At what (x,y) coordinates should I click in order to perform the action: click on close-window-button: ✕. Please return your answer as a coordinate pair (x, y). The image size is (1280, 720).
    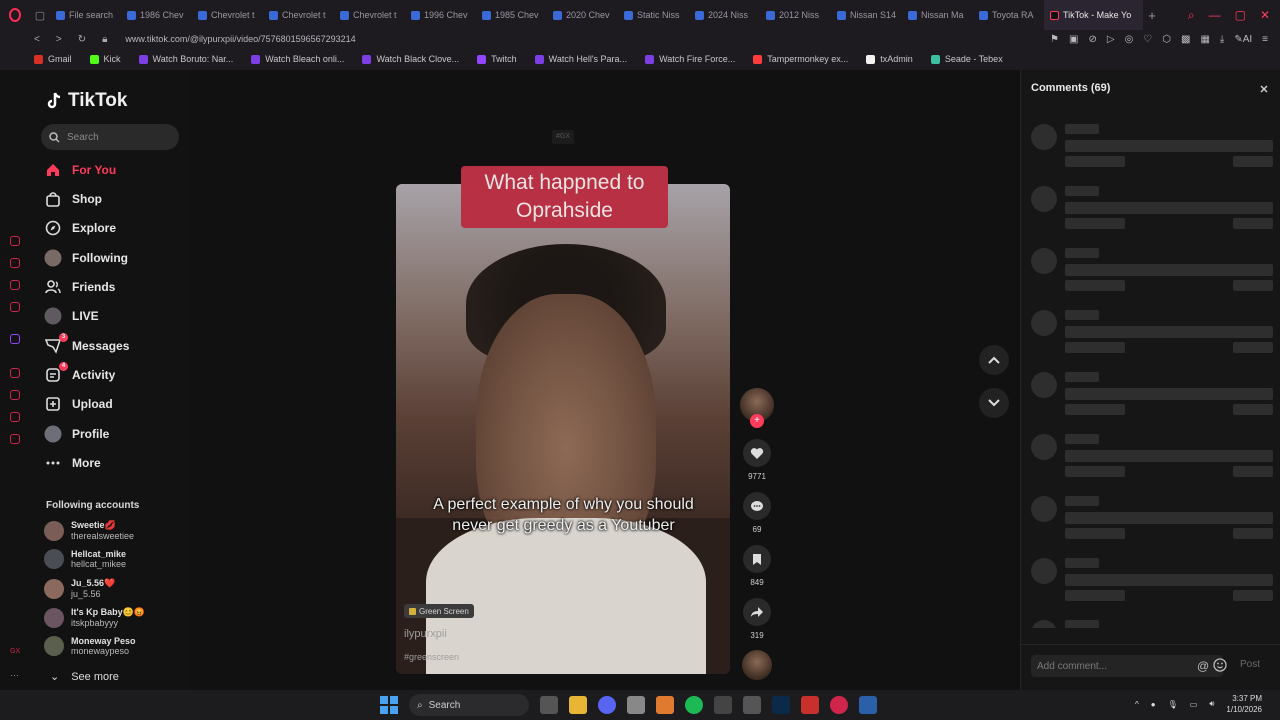
    Looking at the image, I should click on (1265, 15).